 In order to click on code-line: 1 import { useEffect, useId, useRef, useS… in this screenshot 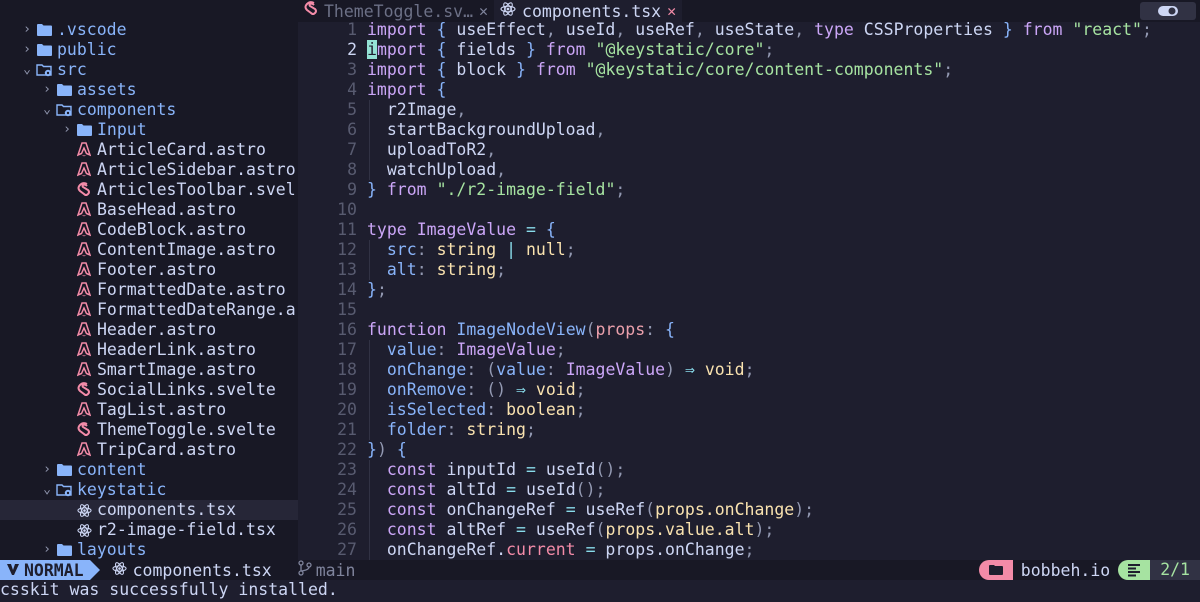, I will do `click(749, 30)`.